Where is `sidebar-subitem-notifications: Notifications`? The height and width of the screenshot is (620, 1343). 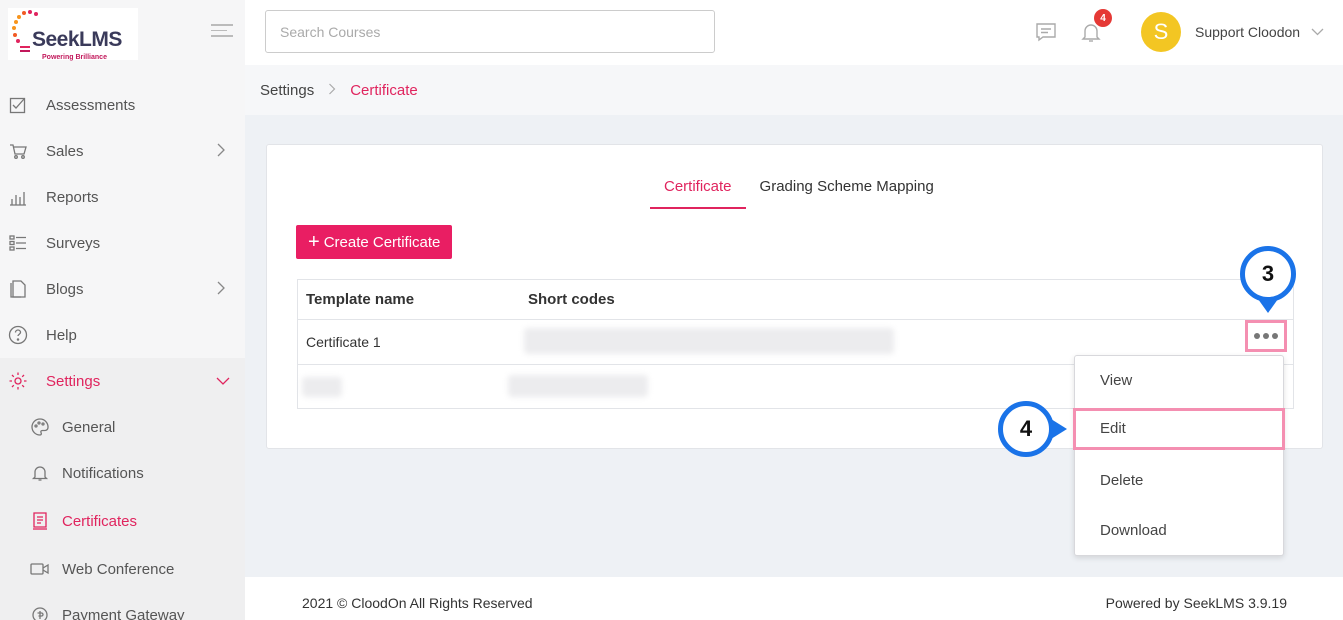 sidebar-subitem-notifications: Notifications is located at coordinates (122, 473).